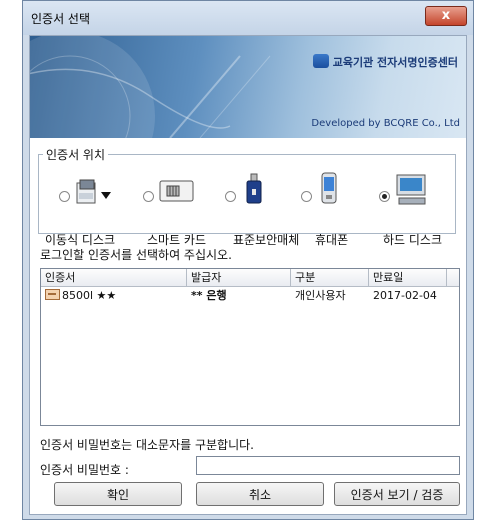 The width and height of the screenshot is (489, 523). What do you see at coordinates (320, 295) in the screenshot?
I see `cell-type: 개인사용자` at bounding box center [320, 295].